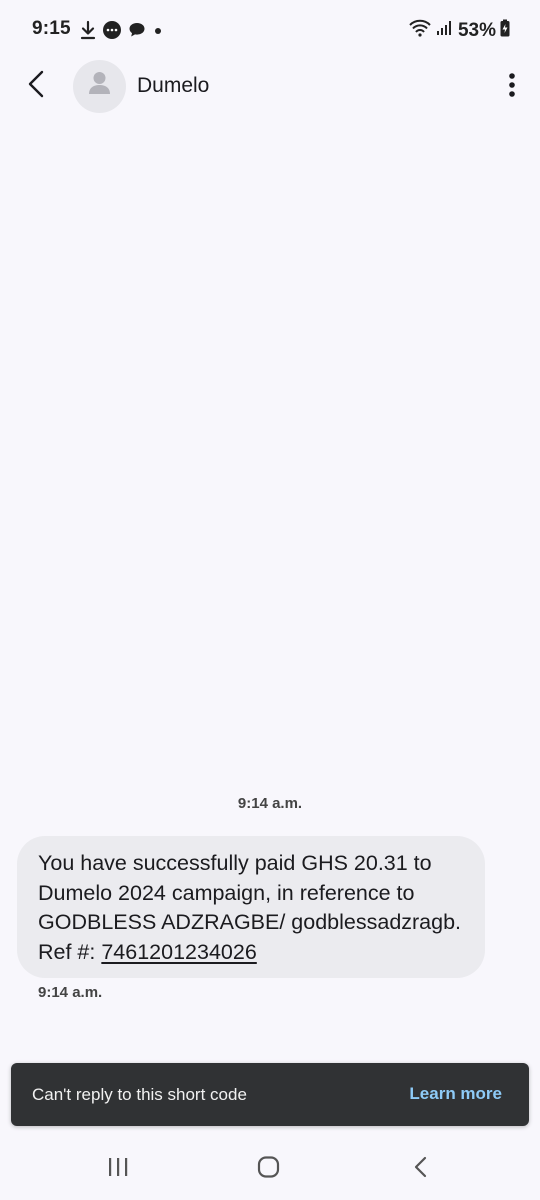 Image resolution: width=540 pixels, height=1200 pixels. I want to click on contact-name: Dumelo, so click(173, 86).